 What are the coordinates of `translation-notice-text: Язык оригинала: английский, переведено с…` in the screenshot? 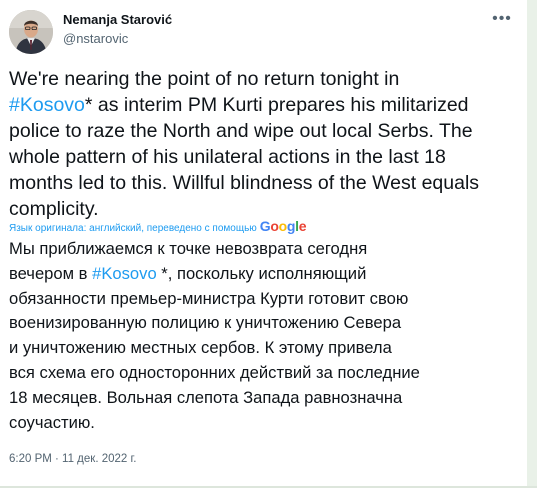 It's located at (133, 228).